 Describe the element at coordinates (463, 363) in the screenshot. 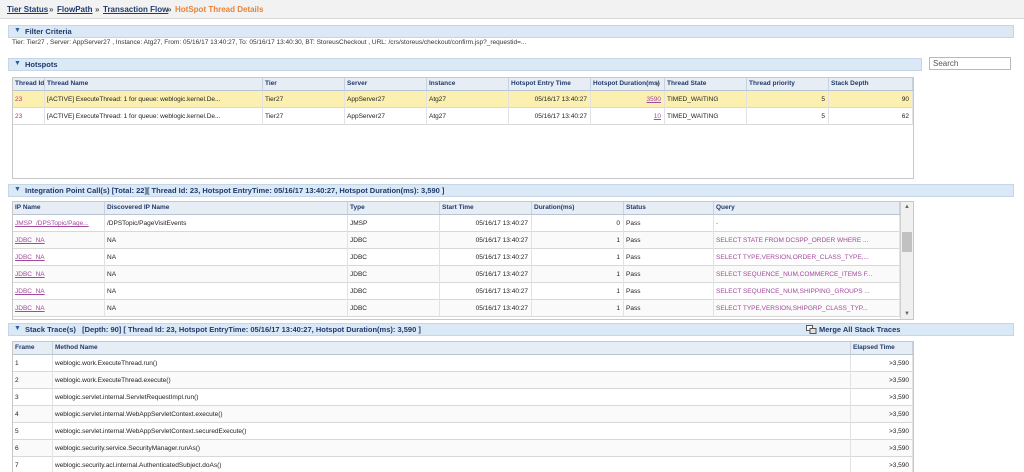

I see `stack-row: 1 weblogic.work.ExecuteThread.run() >3,590` at that location.